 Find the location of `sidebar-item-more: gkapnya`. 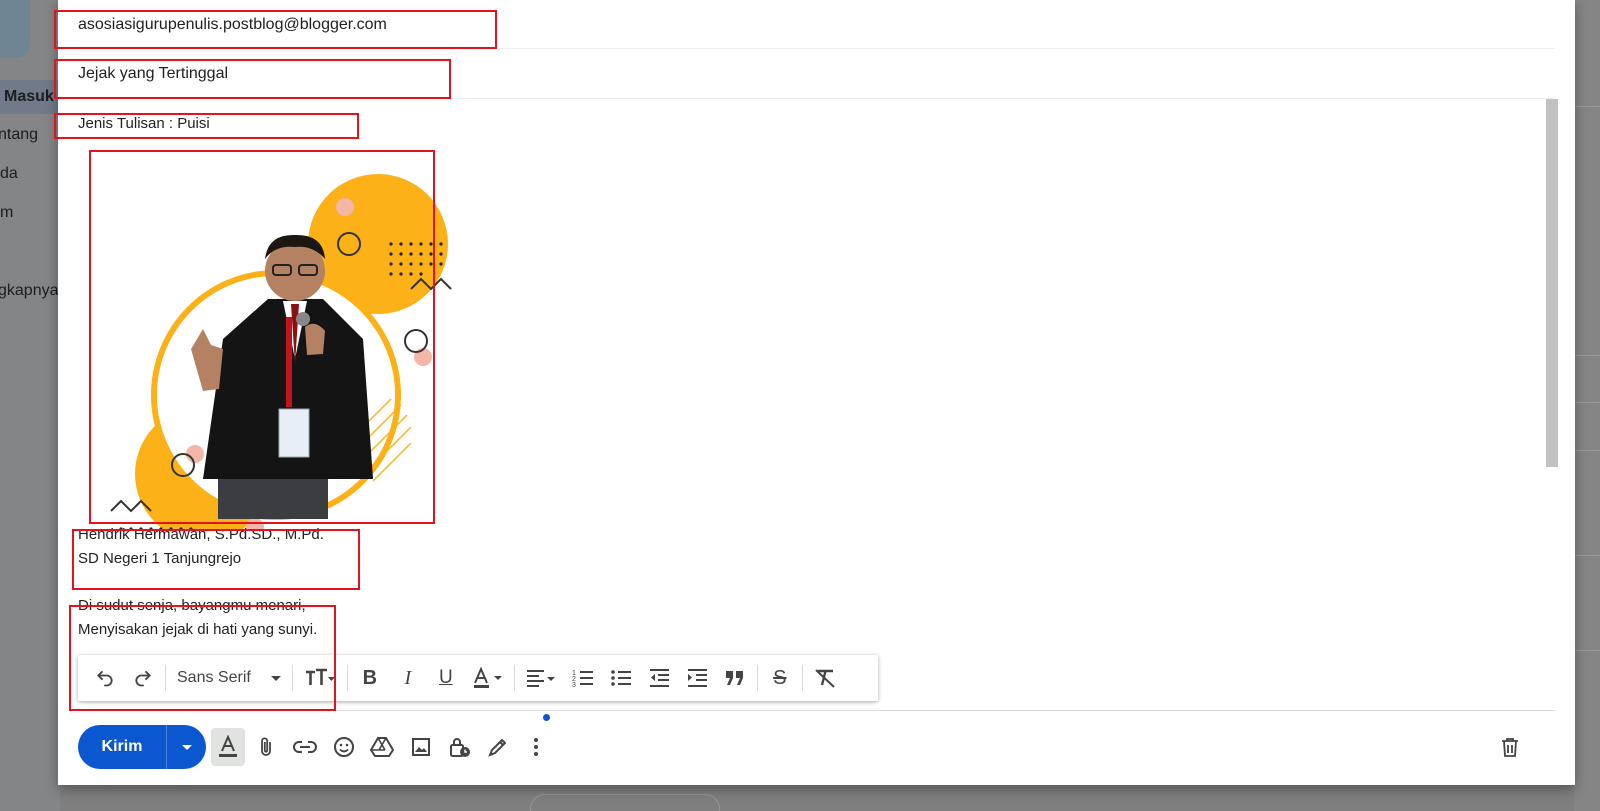

sidebar-item-more: gkapnya is located at coordinates (29, 291).